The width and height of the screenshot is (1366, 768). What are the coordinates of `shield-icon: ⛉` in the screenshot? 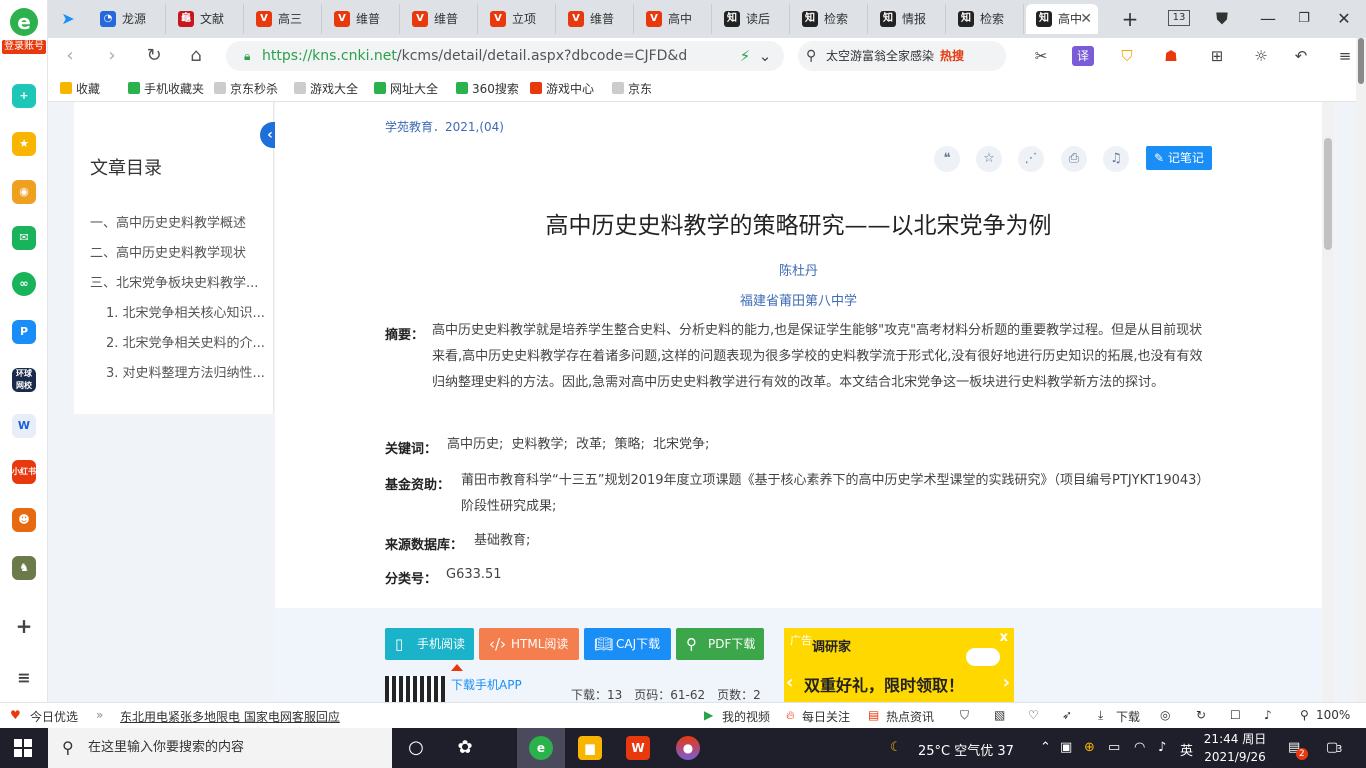 It's located at (964, 715).